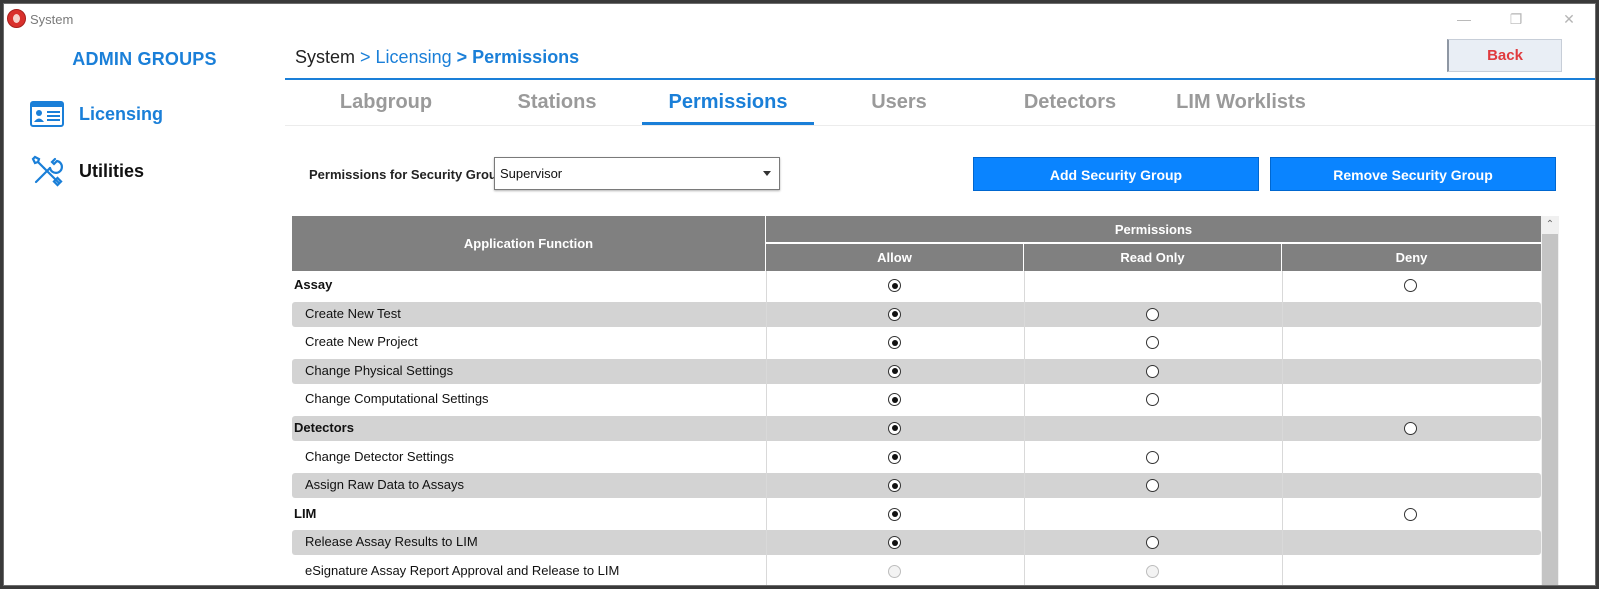 This screenshot has height=589, width=1599. I want to click on breadcrumb: System > Licensing > Permissions, so click(437, 57).